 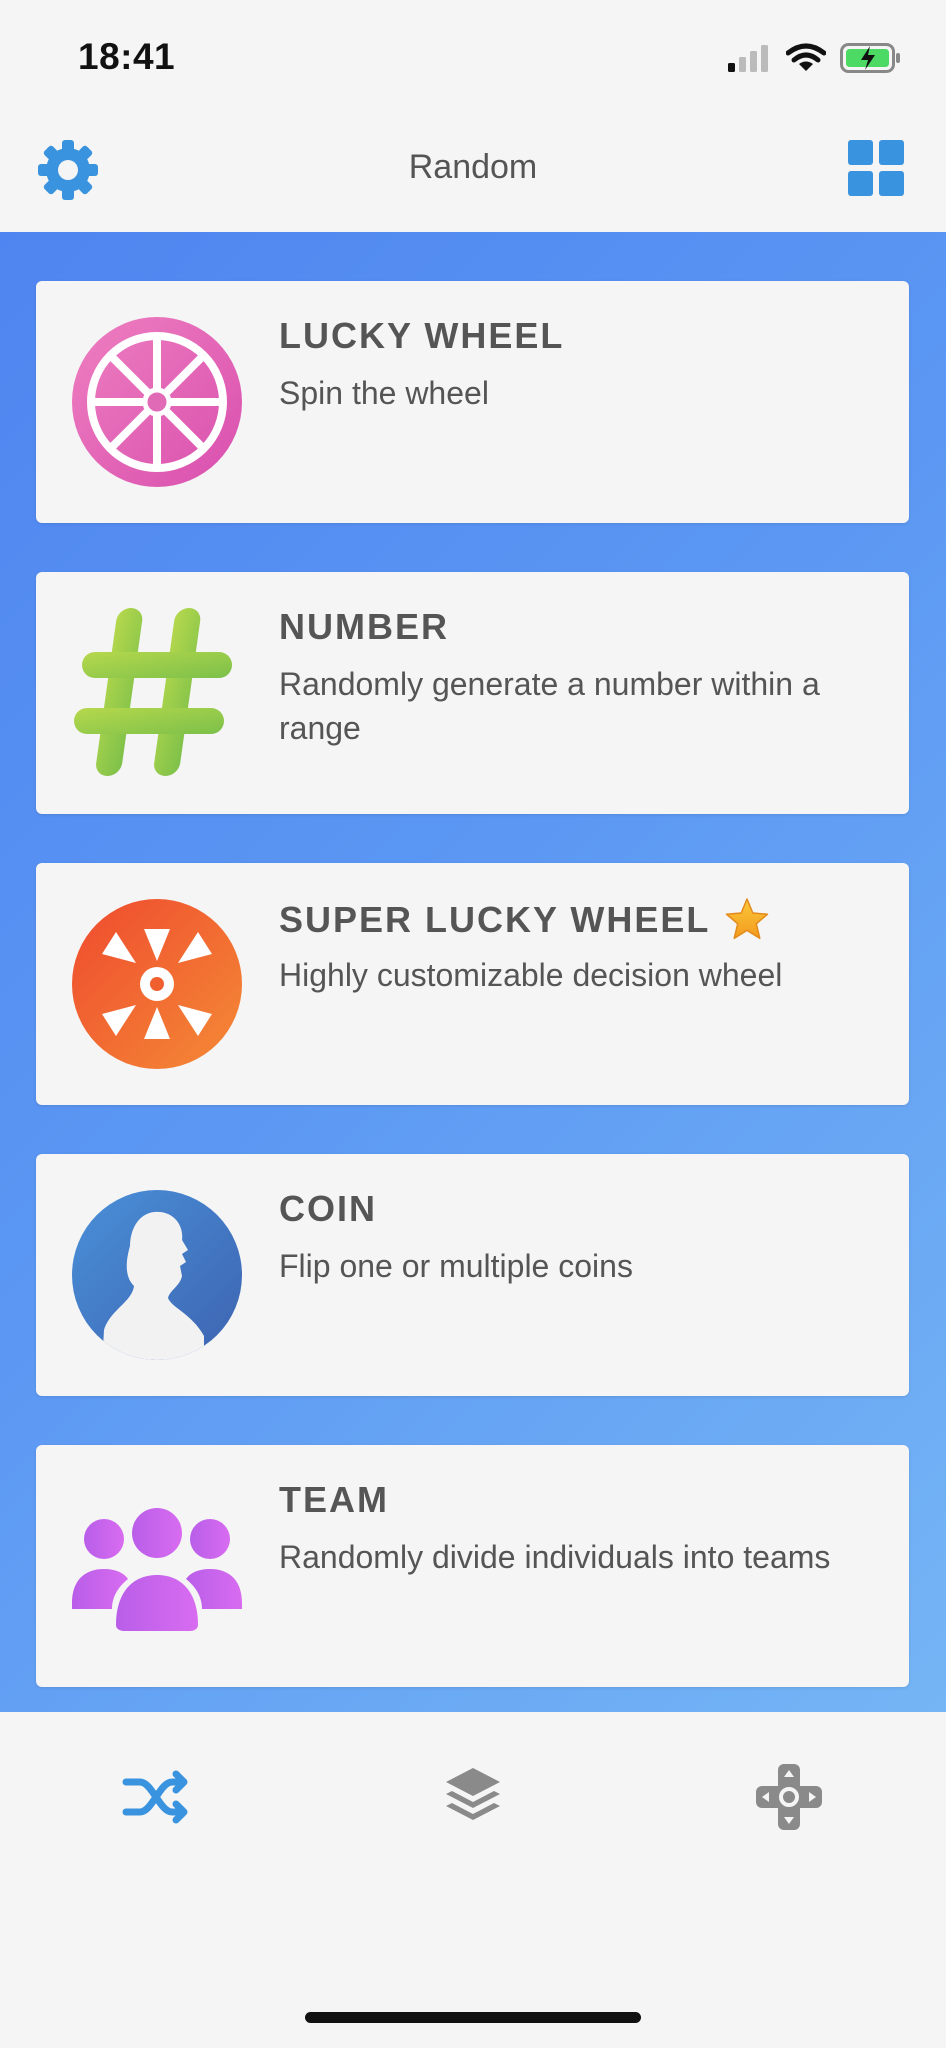 What do you see at coordinates (524, 920) in the screenshot?
I see `card-title: SUPER LUCKY WHEEL` at bounding box center [524, 920].